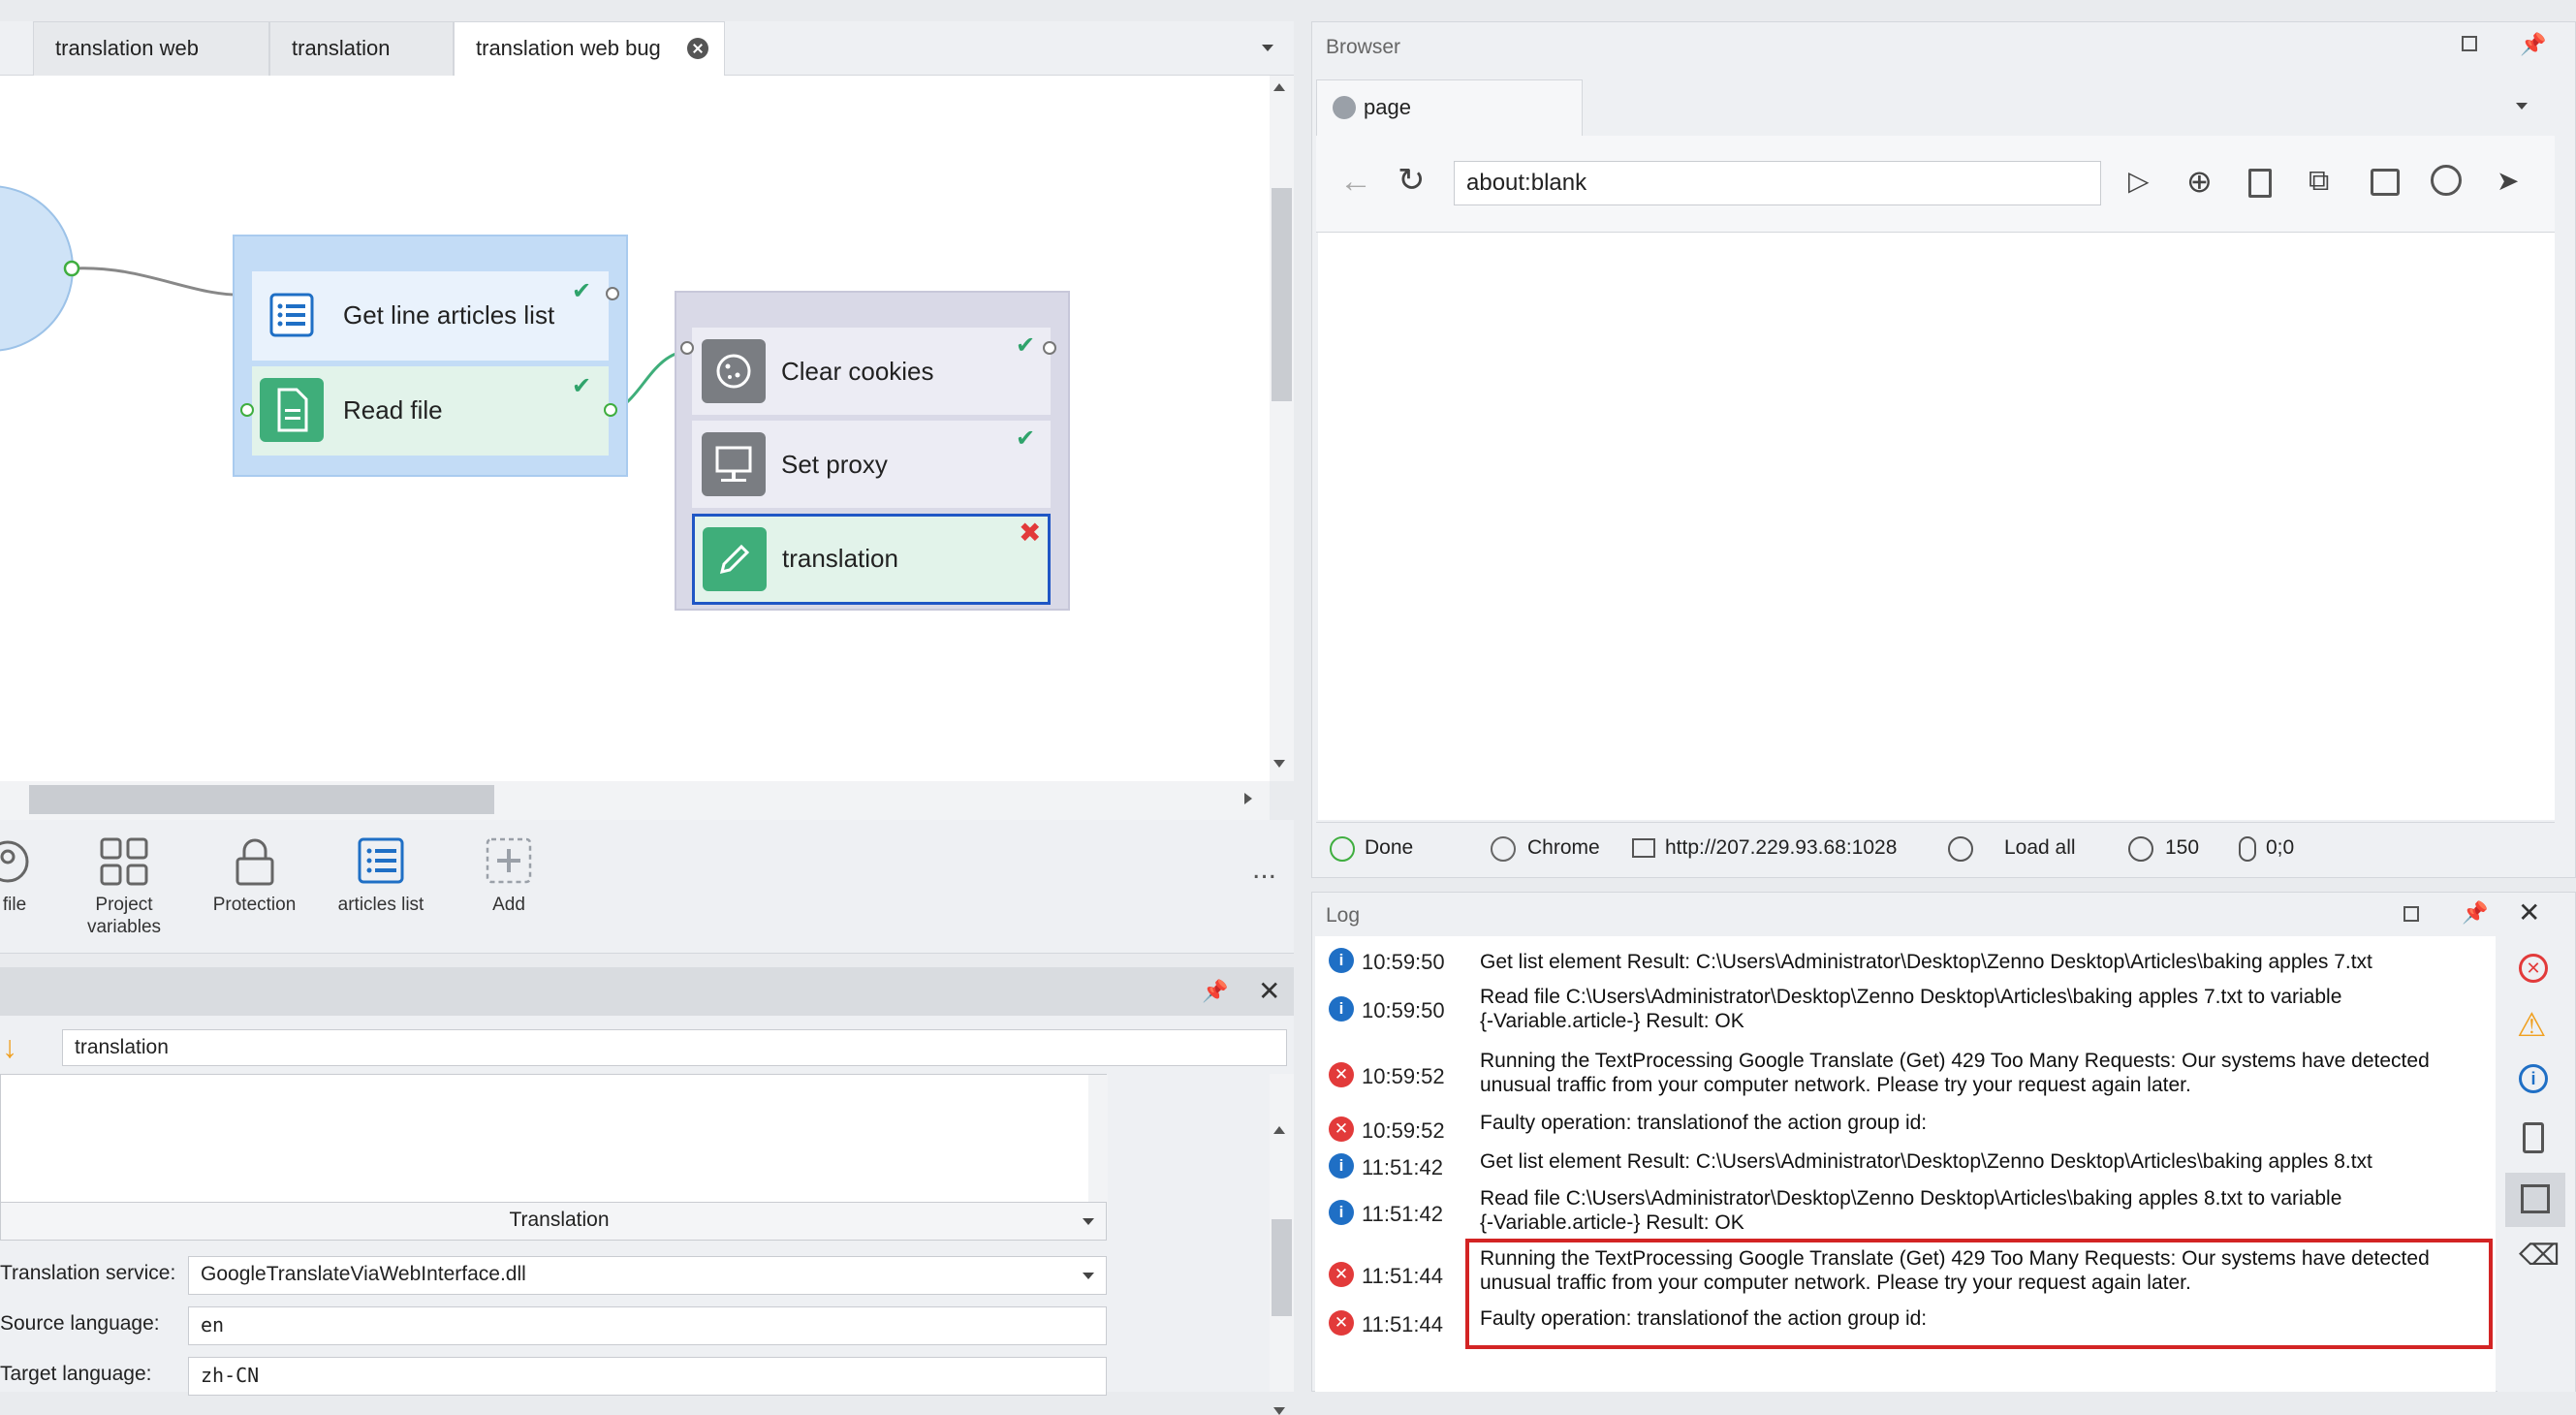  What do you see at coordinates (647, 1325) in the screenshot?
I see `source-language-field: en` at bounding box center [647, 1325].